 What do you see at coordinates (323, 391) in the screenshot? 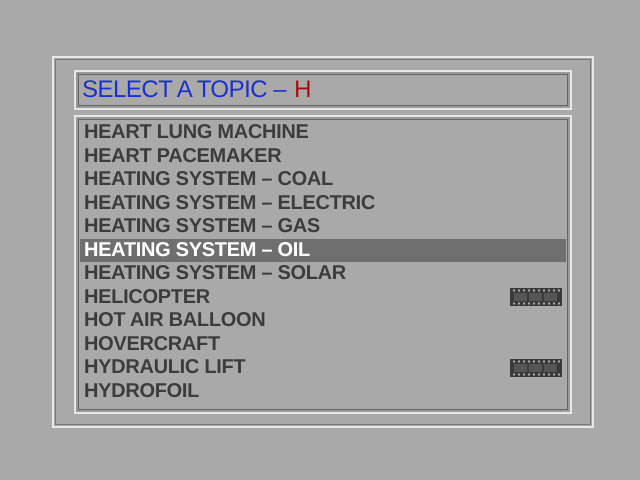
I see `topic-item: HYDROFOIL` at bounding box center [323, 391].